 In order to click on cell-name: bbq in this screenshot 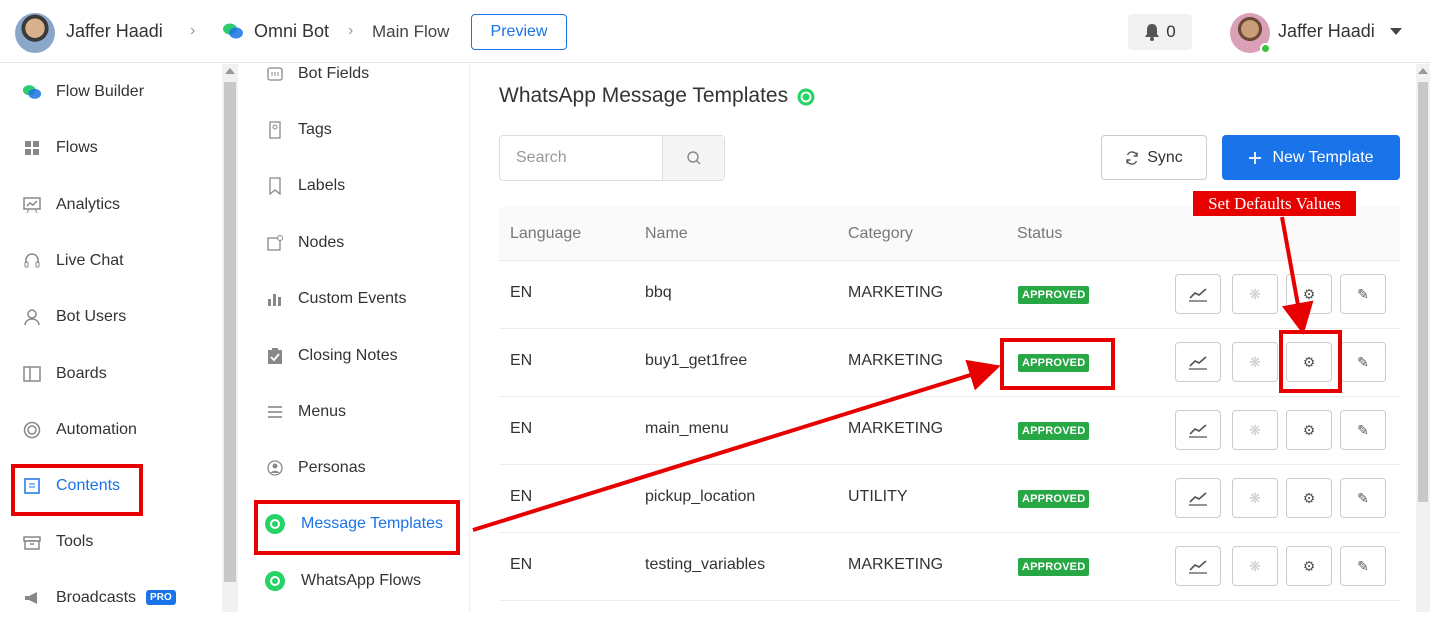, I will do `click(658, 292)`.